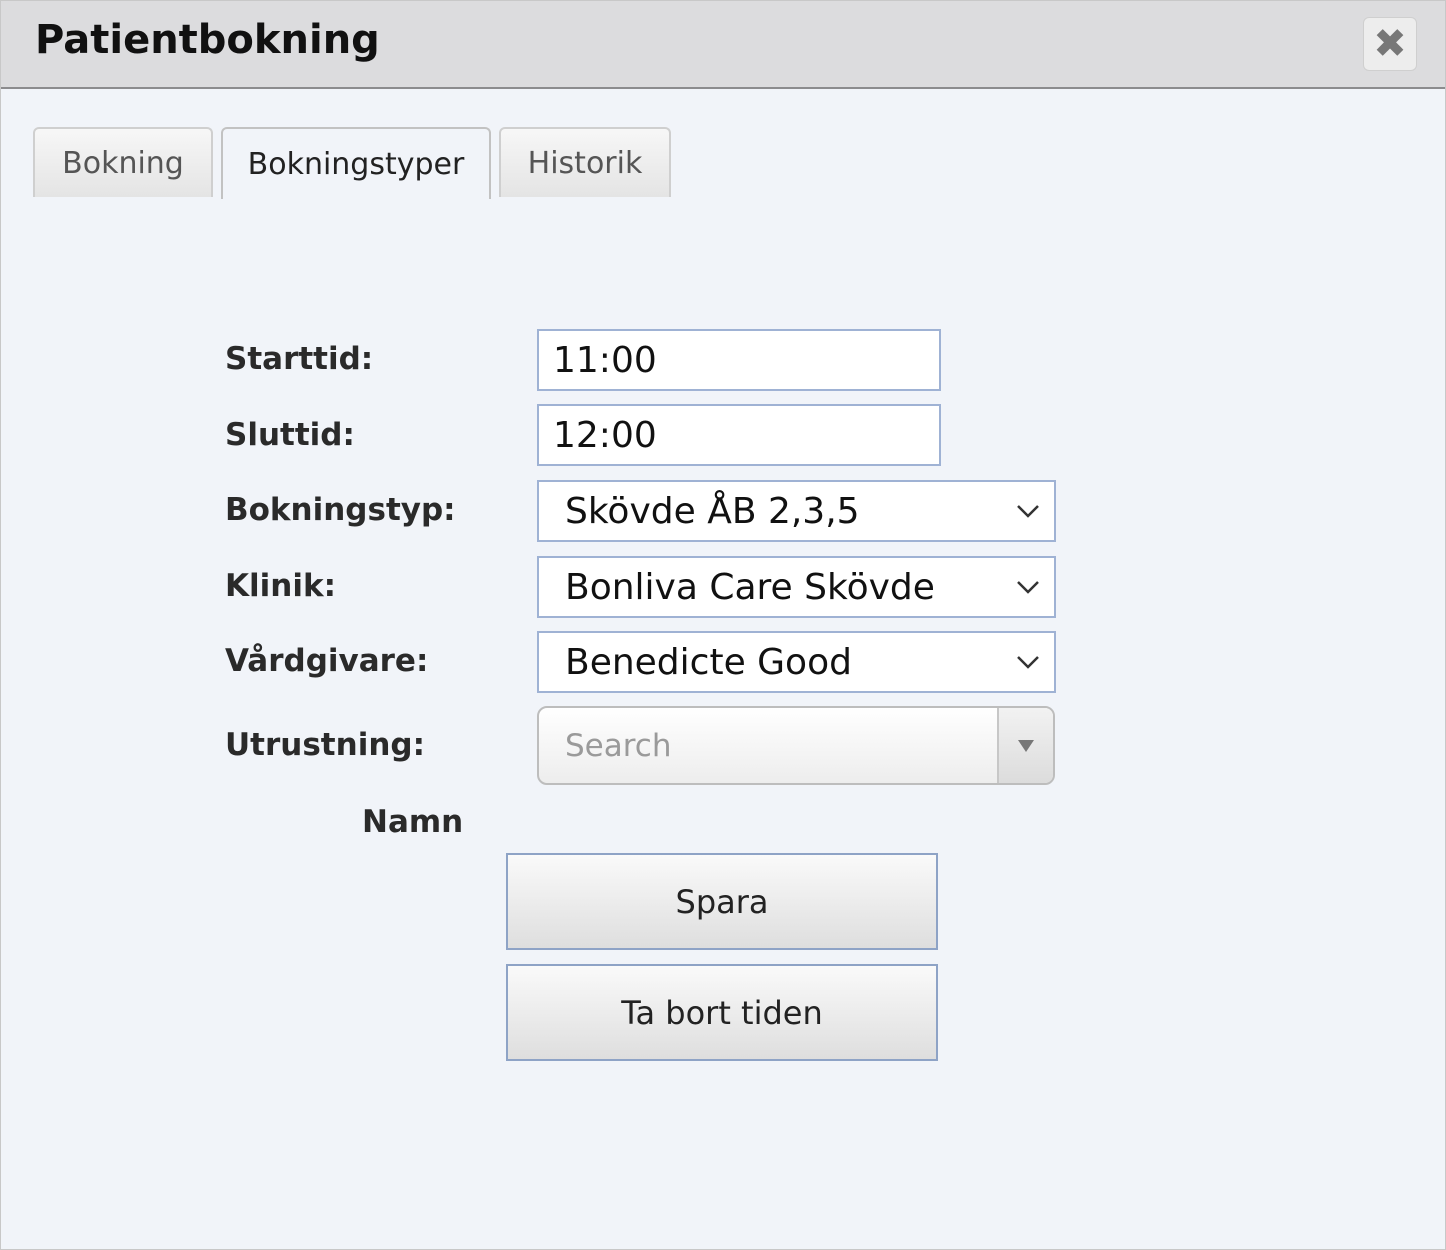  Describe the element at coordinates (618, 746) in the screenshot. I see `utrustning-placeholder: Search` at that location.